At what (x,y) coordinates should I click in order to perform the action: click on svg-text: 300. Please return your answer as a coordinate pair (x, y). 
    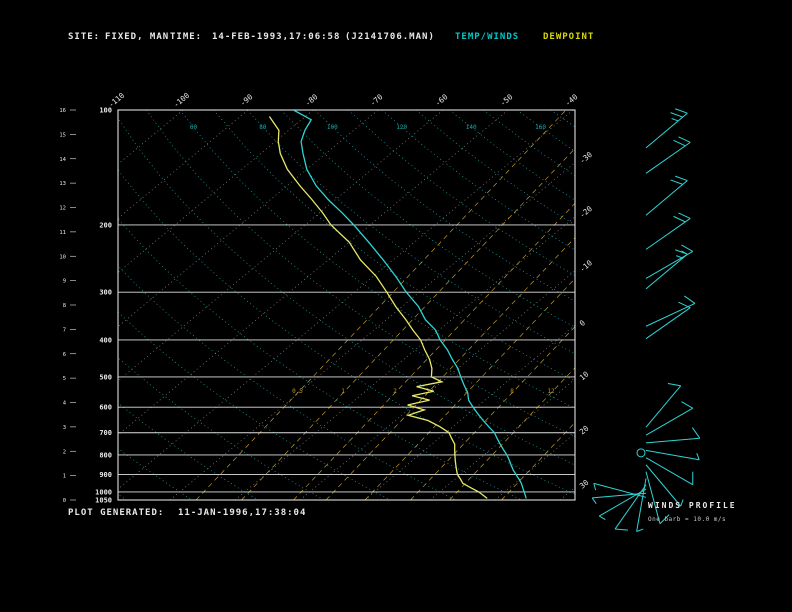
    Looking at the image, I should click on (105, 293).